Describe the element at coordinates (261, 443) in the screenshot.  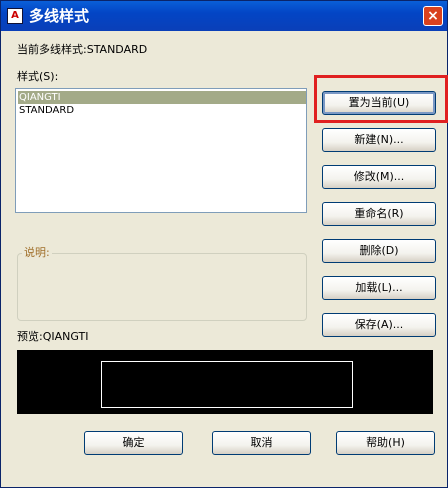
I see `cancel-button: 取消` at that location.